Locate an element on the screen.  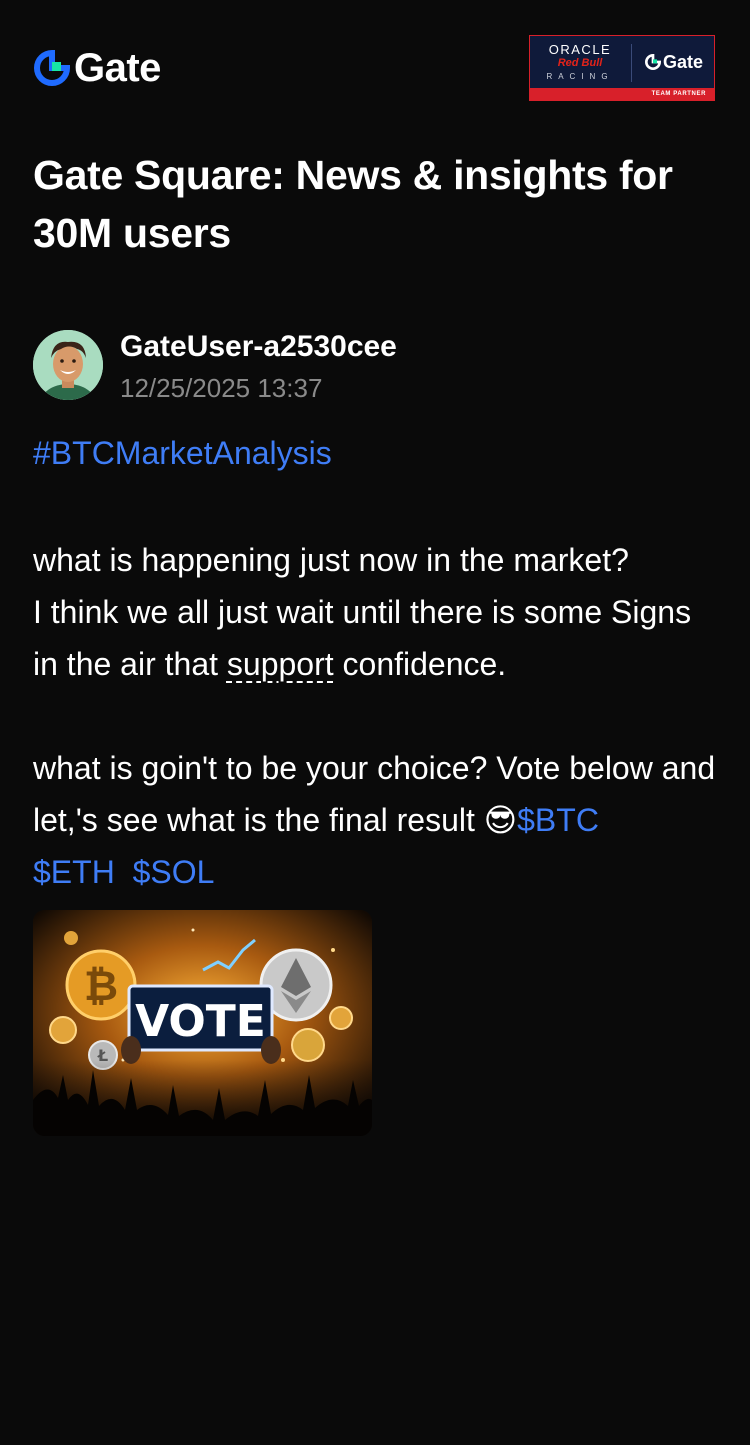
gate-logo: Gate is located at coordinates (97, 68).